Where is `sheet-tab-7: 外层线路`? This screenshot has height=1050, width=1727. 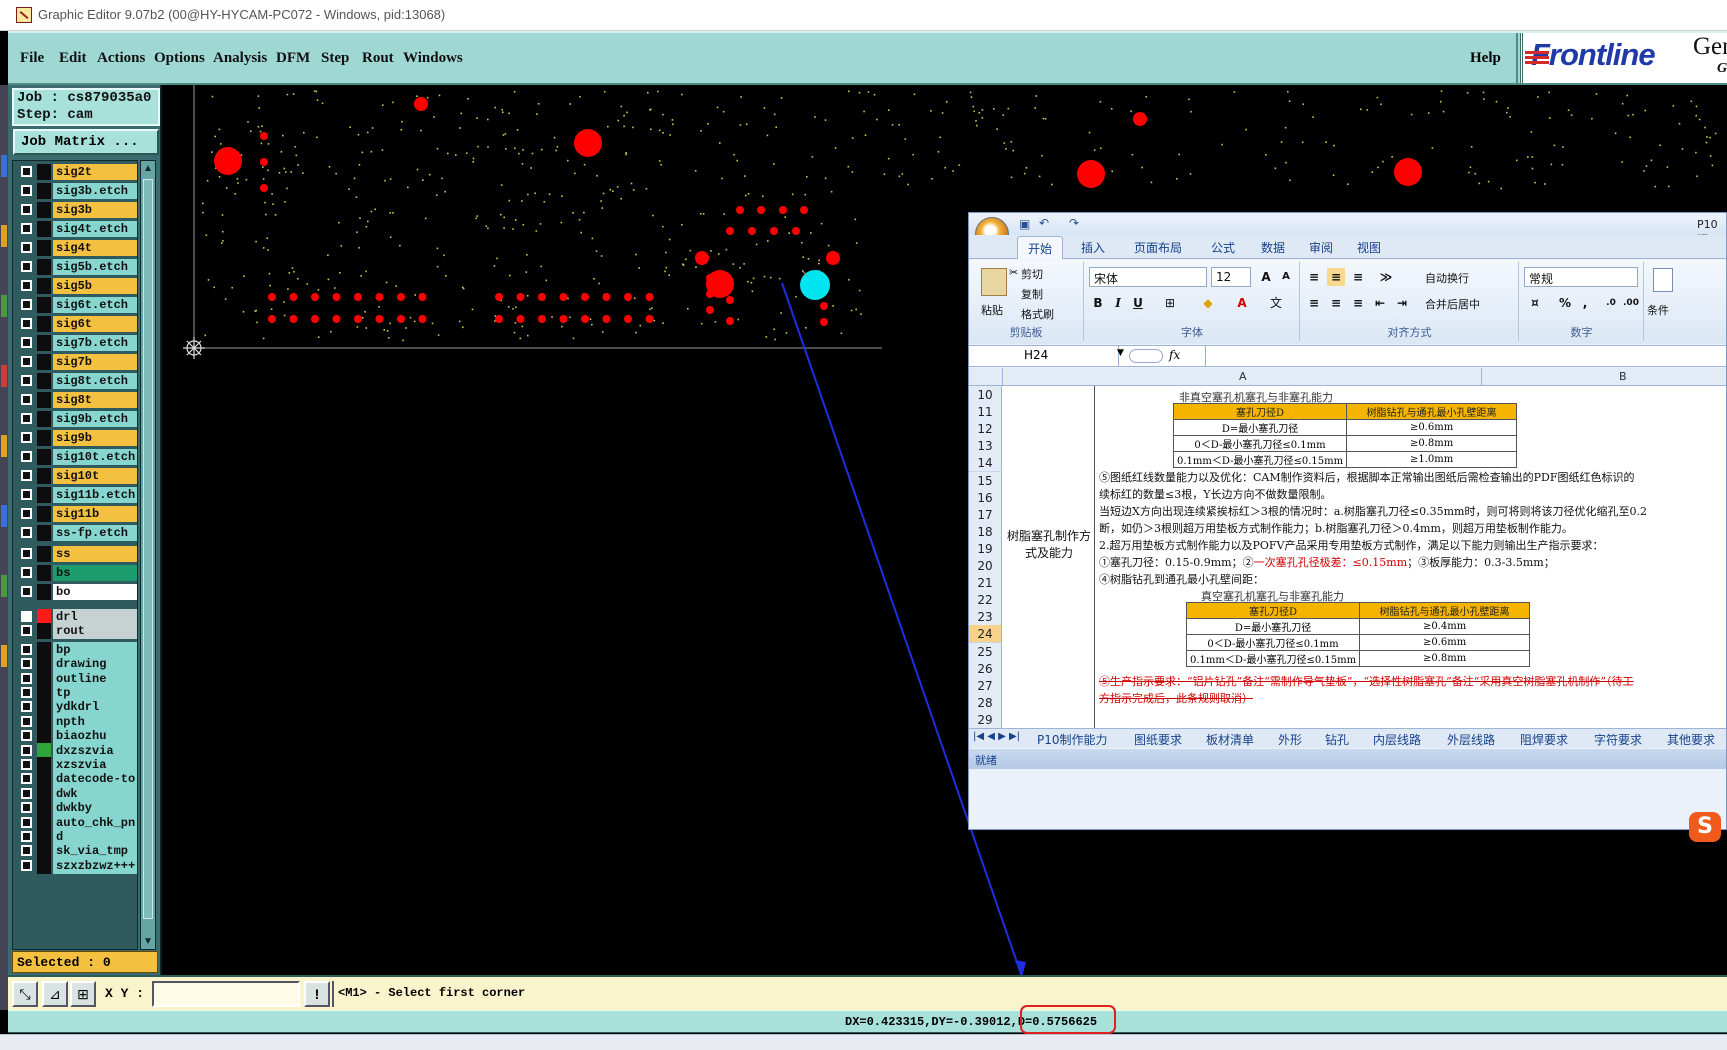
sheet-tab-7: 外层线路 is located at coordinates (1471, 739).